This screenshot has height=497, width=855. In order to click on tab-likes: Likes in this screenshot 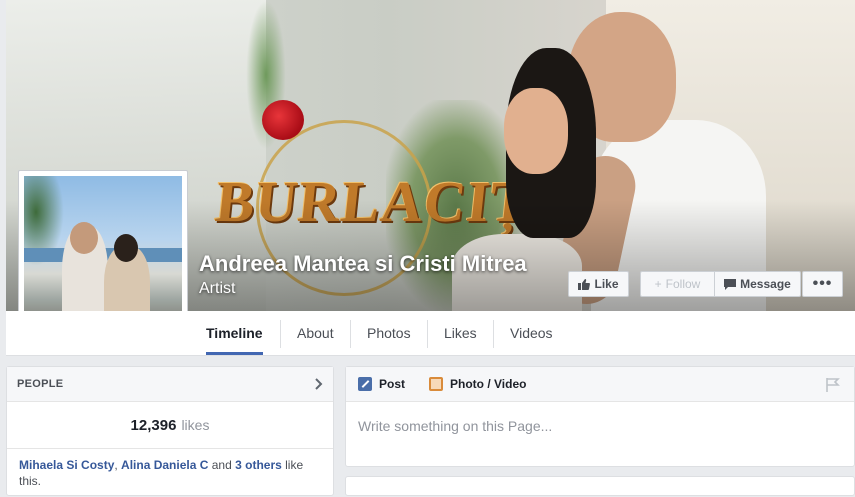, I will do `click(460, 333)`.